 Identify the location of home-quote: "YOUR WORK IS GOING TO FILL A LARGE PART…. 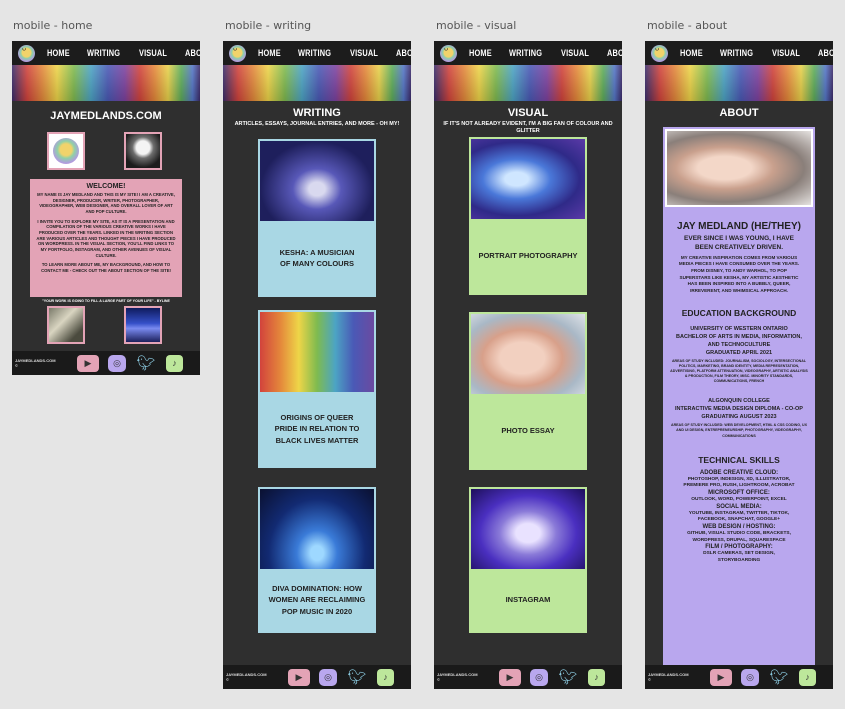
(106, 301).